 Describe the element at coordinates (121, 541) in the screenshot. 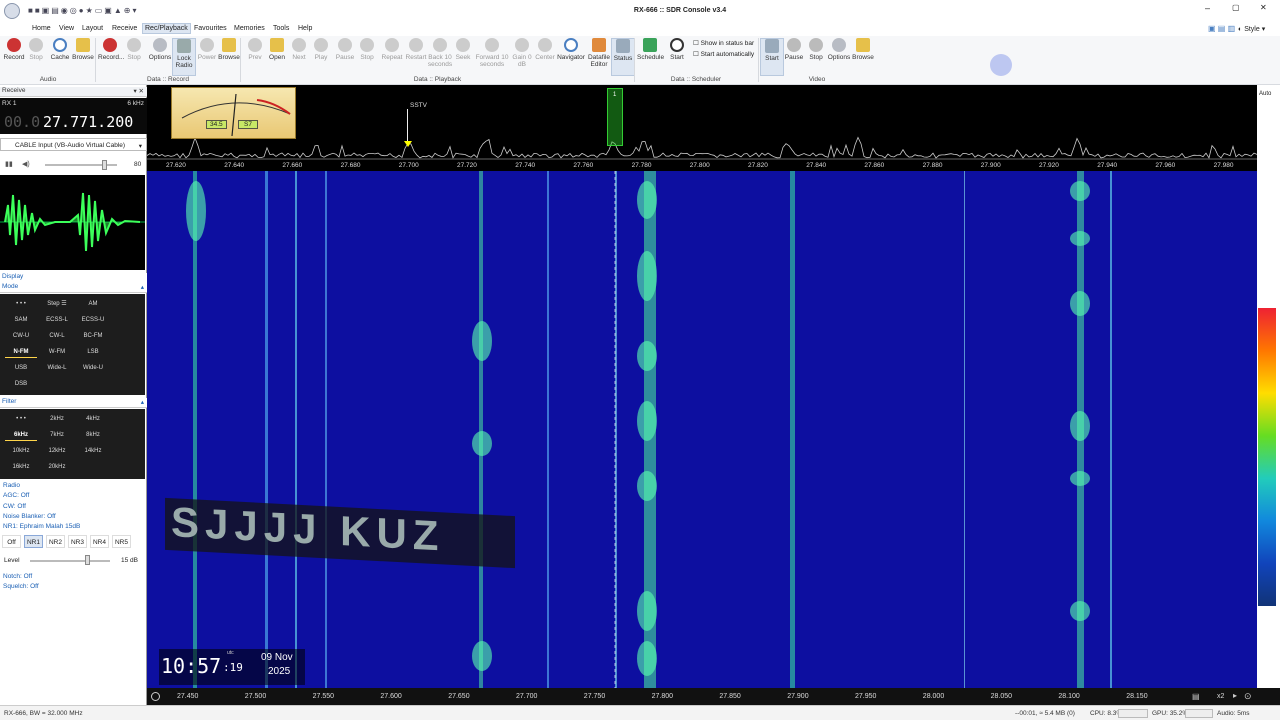

I see `nr-button: NR5` at that location.